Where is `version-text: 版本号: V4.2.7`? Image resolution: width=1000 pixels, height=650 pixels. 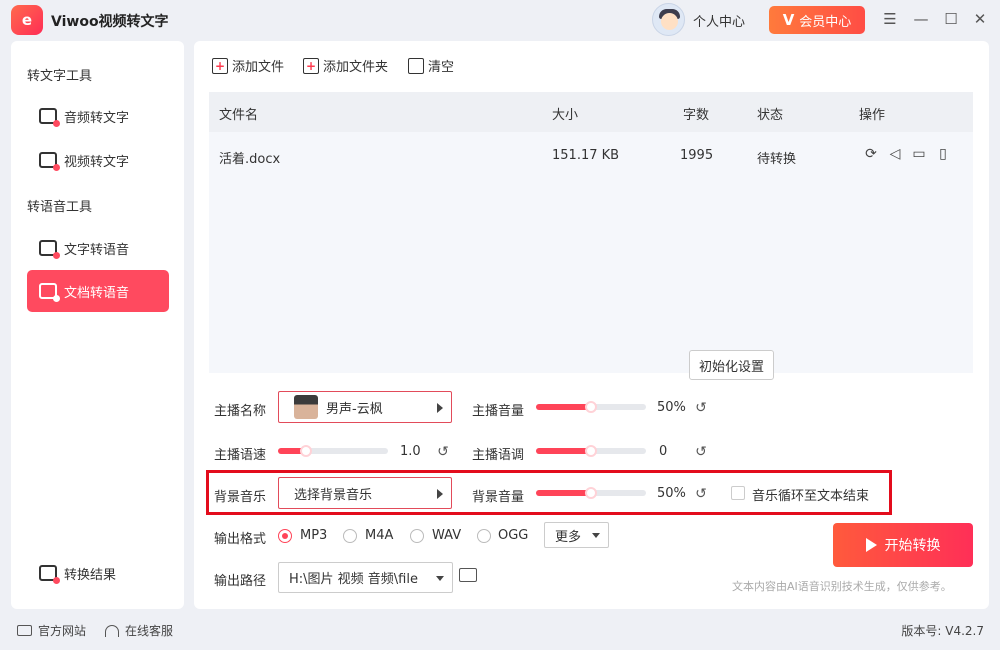
version-text: 版本号: V4.2.7 is located at coordinates (942, 631).